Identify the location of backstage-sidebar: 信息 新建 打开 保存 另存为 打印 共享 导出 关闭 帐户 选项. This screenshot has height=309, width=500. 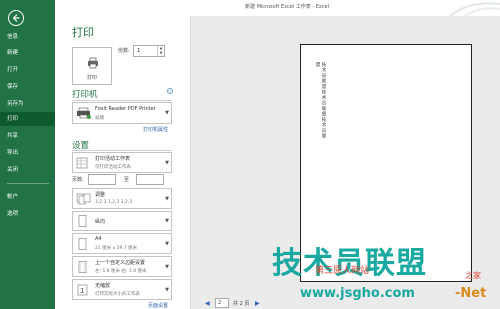
(27, 154).